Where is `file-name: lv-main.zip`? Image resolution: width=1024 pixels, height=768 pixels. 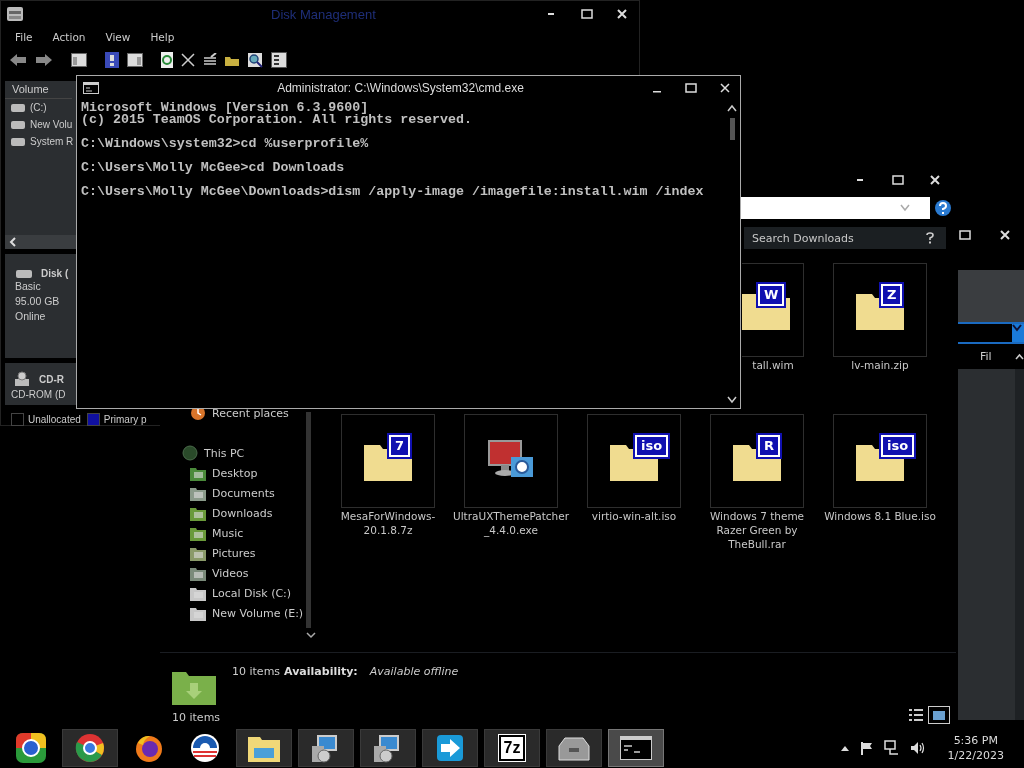
file-name: lv-main.zip is located at coordinates (880, 365).